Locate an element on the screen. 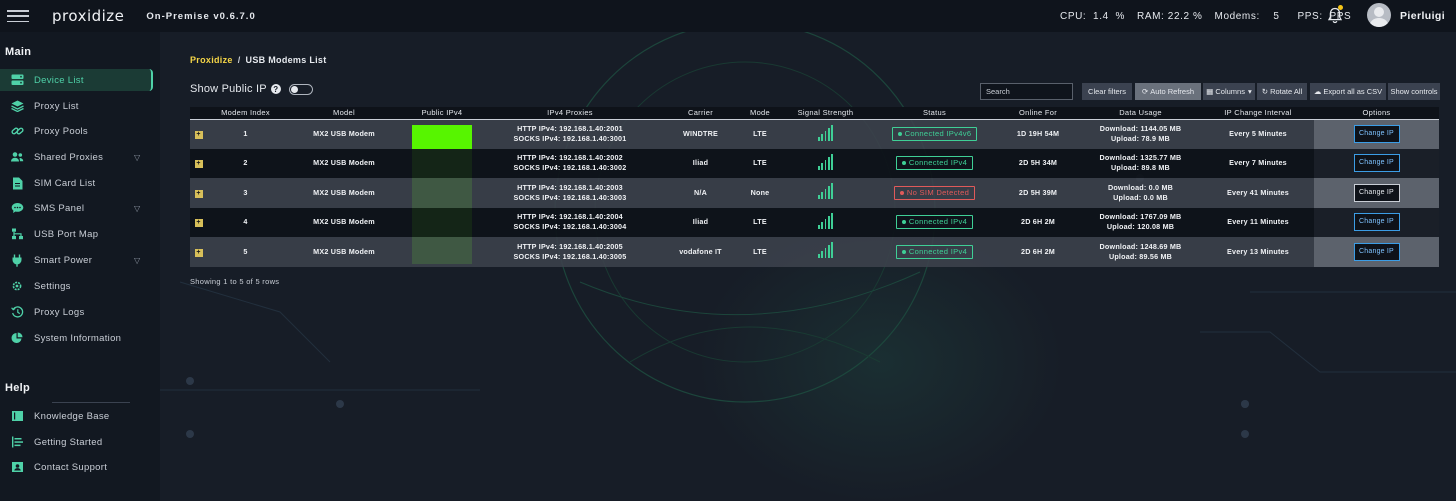 The height and width of the screenshot is (501, 1456). options-cell: Change IP is located at coordinates (1376, 252).